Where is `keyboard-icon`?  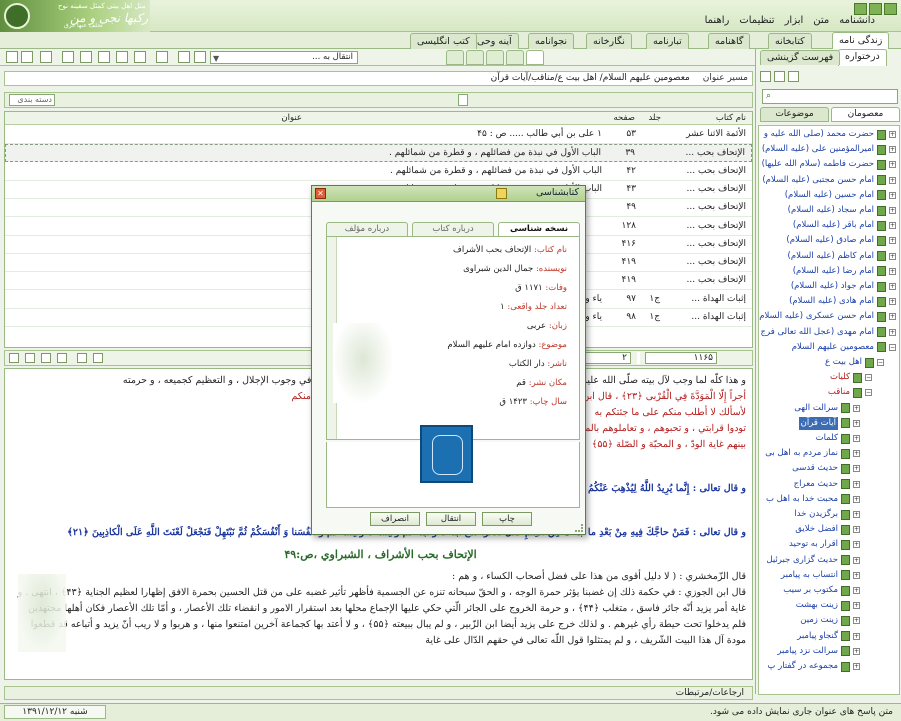 keyboard-icon is located at coordinates (122, 57).